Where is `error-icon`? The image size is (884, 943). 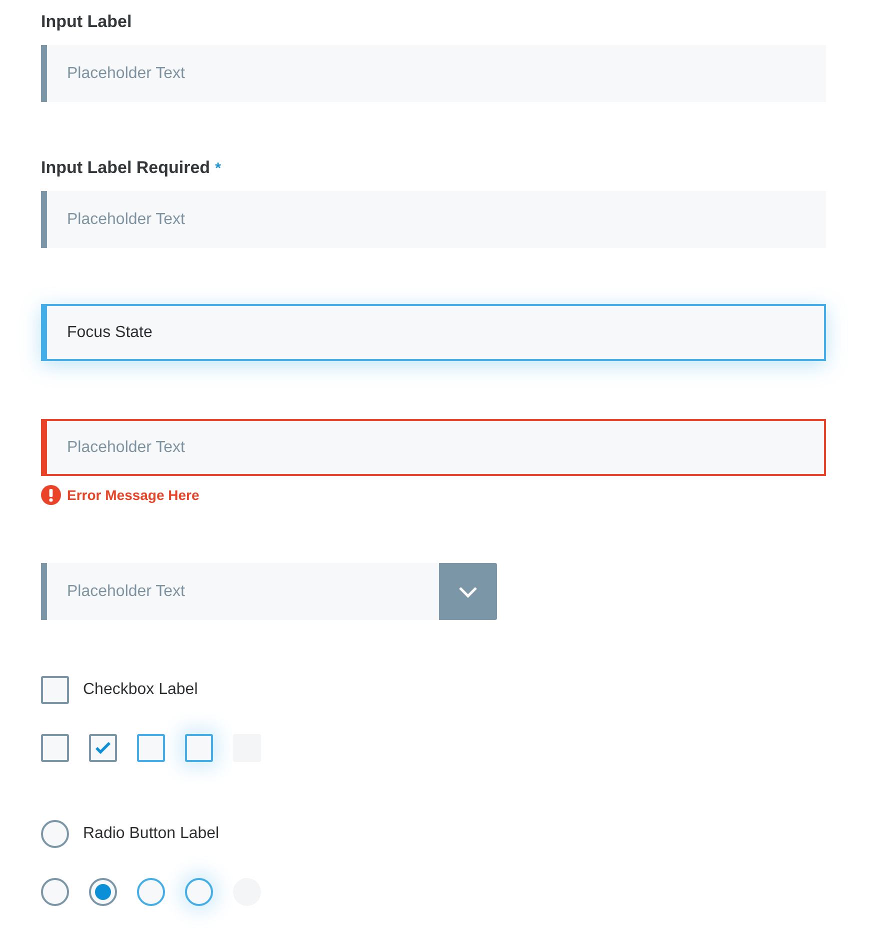
error-icon is located at coordinates (51, 495).